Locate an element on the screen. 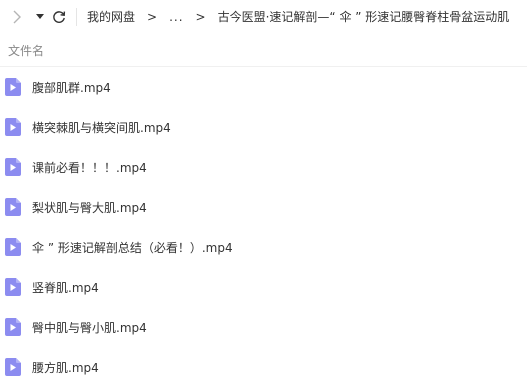  forward-button is located at coordinates (17, 17).